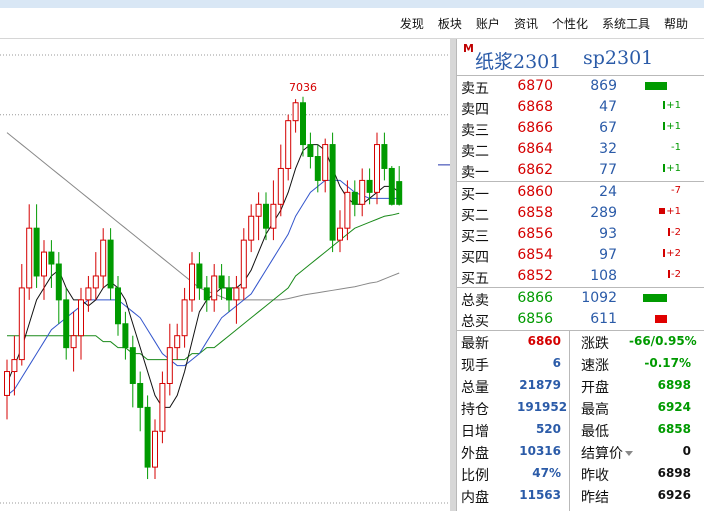 The height and width of the screenshot is (515, 704). I want to click on stat-label: 最新, so click(475, 344).